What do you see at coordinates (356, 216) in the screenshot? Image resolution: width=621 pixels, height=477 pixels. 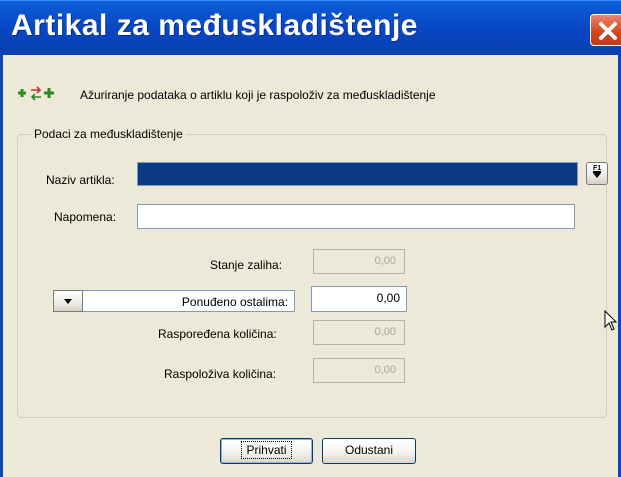 I see `napomena-field` at bounding box center [356, 216].